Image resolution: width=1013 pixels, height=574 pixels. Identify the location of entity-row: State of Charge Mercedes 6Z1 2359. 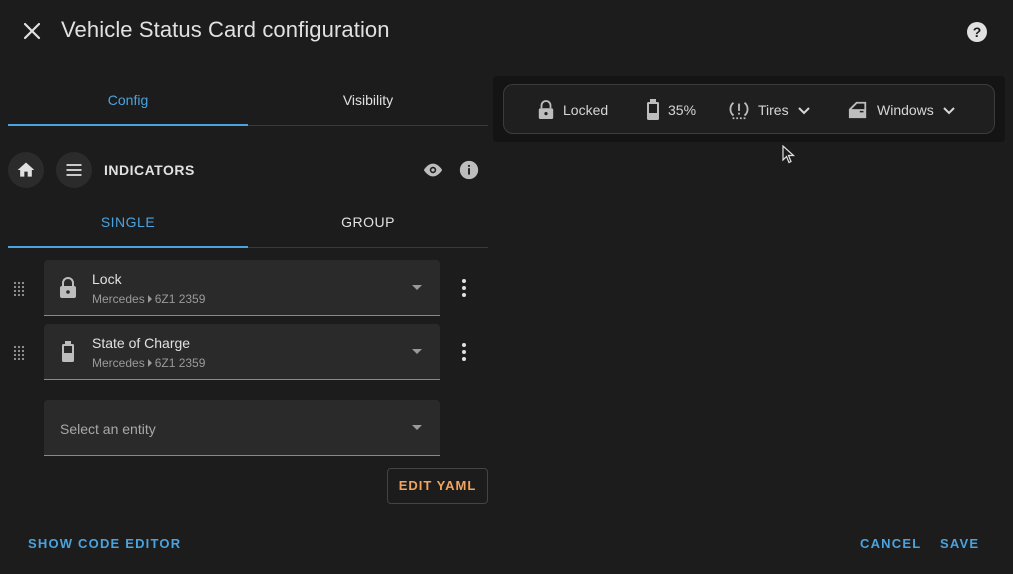
(245, 352).